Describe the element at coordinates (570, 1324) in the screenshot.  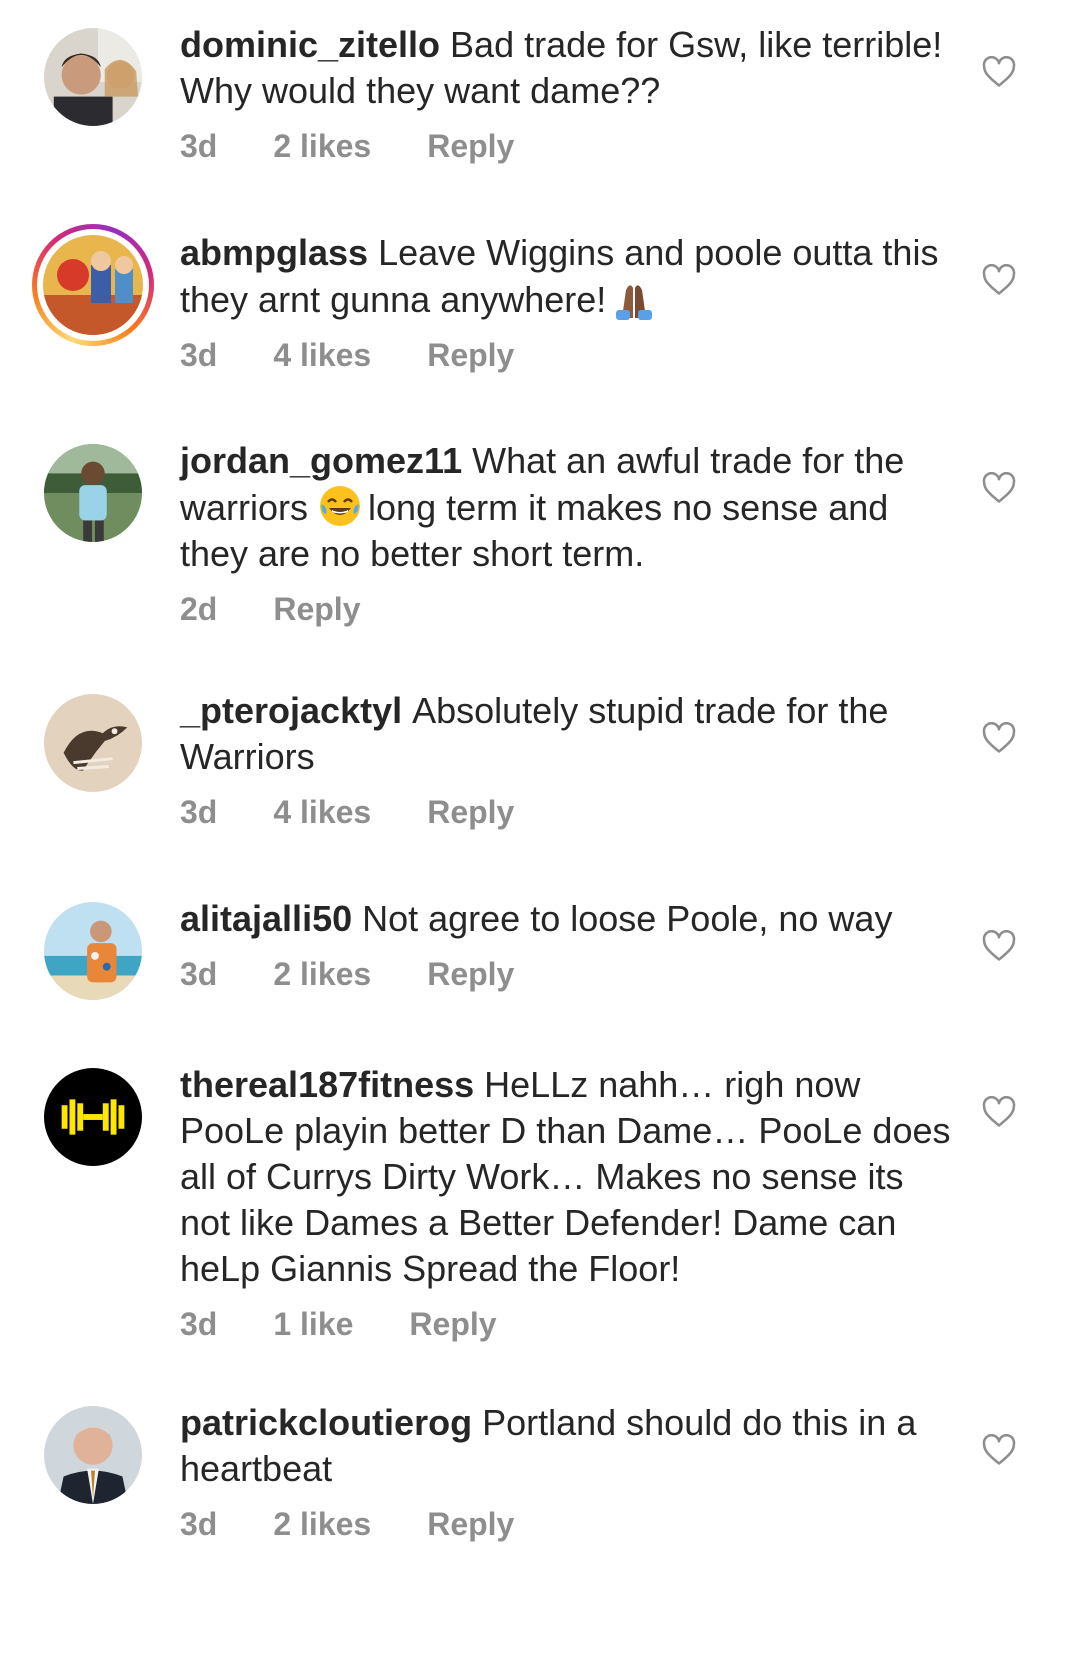
I see `comment-meta: 3d 1 like Reply` at that location.